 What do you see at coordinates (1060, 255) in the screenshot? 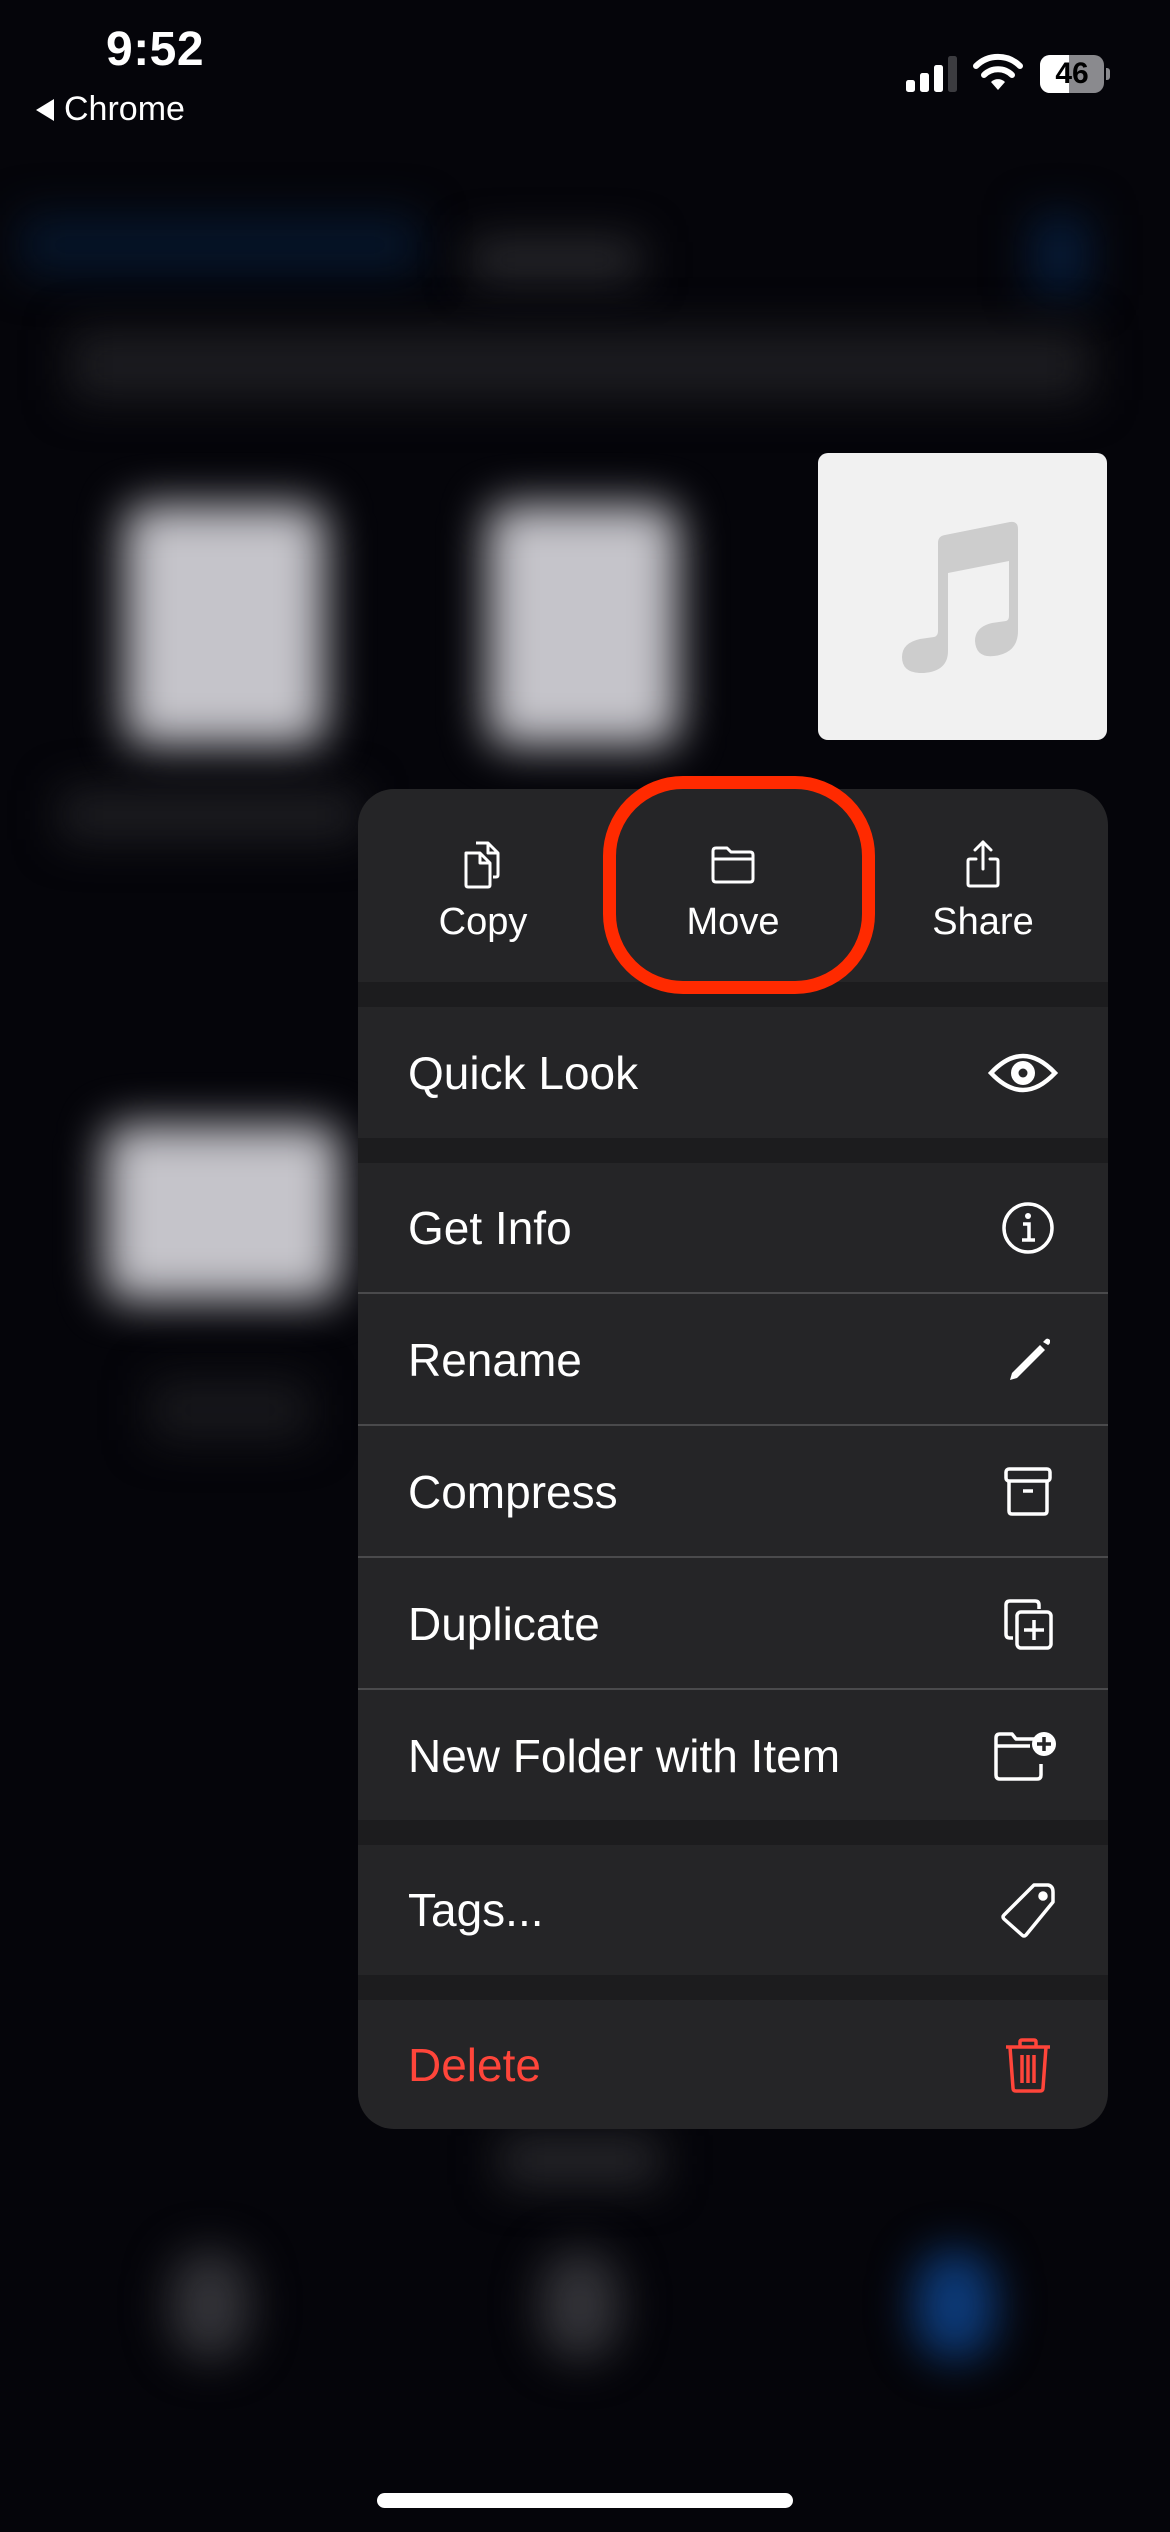
I see `blurred-nav-button` at bounding box center [1060, 255].